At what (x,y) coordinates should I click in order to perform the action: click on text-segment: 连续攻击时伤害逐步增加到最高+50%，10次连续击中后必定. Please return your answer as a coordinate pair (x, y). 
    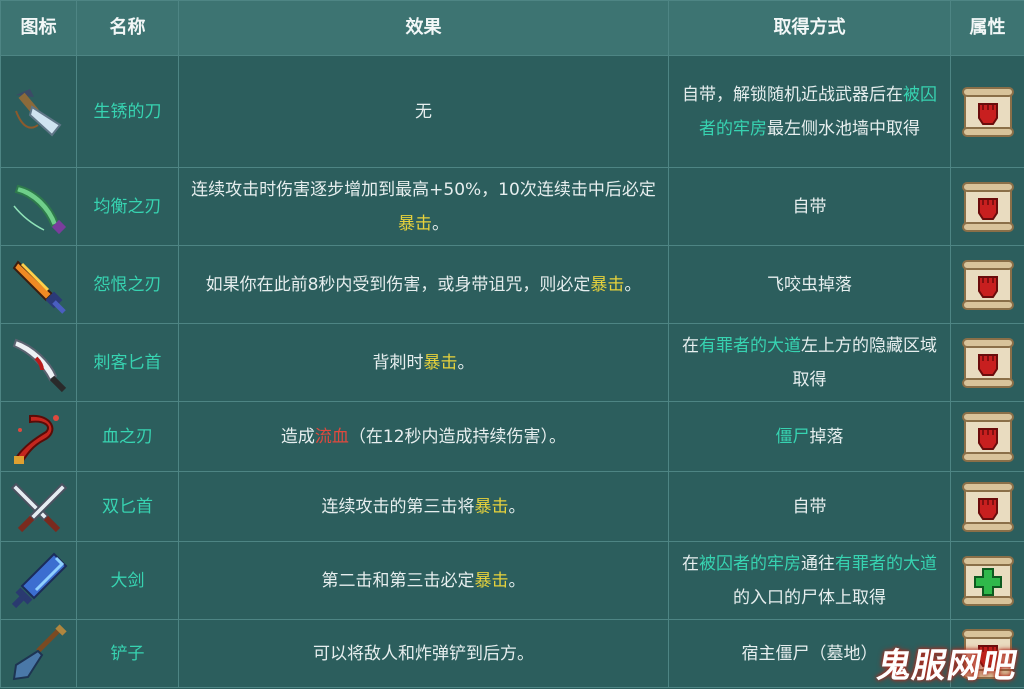
    Looking at the image, I should click on (423, 189).